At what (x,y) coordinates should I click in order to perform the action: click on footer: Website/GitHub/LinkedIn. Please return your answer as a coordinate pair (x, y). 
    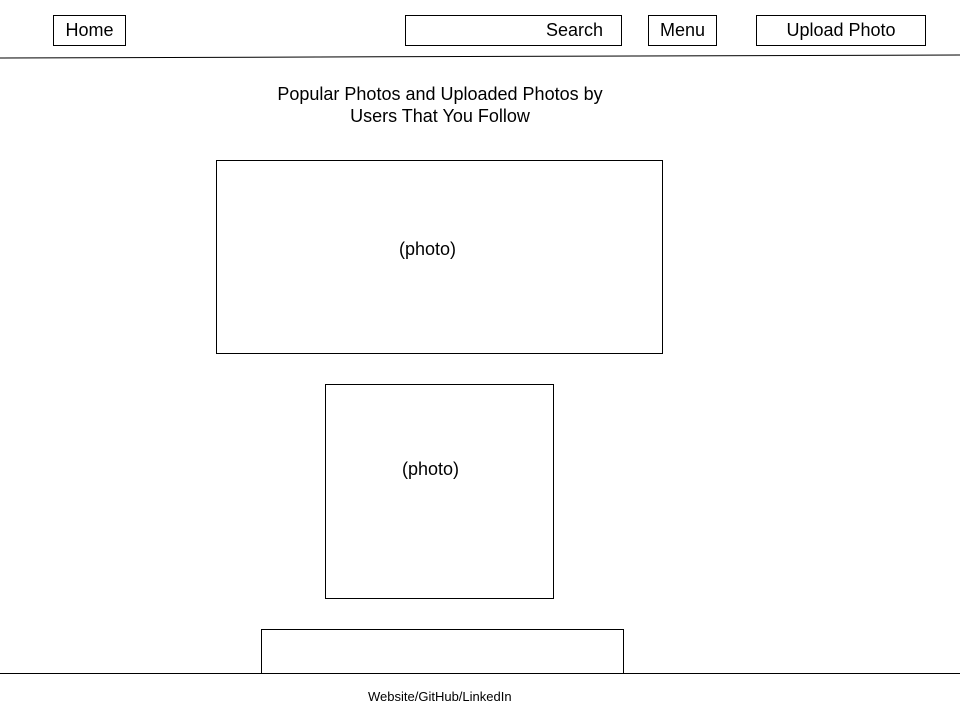
    Looking at the image, I should click on (480, 696).